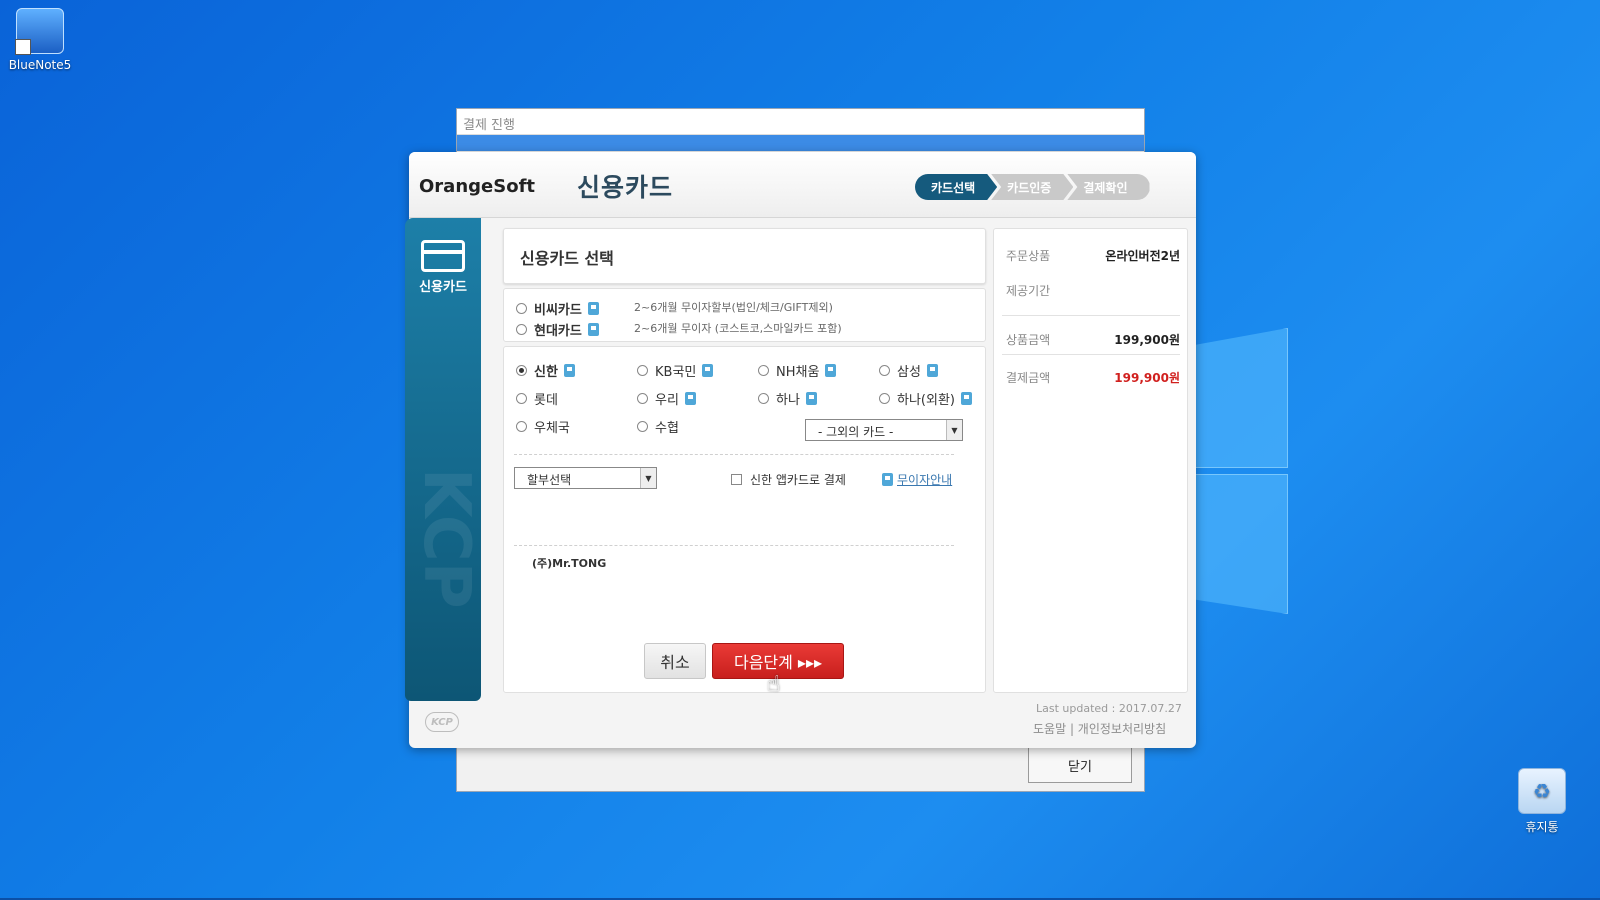  Describe the element at coordinates (552, 428) in the screenshot. I see `card-name: 우체국` at that location.